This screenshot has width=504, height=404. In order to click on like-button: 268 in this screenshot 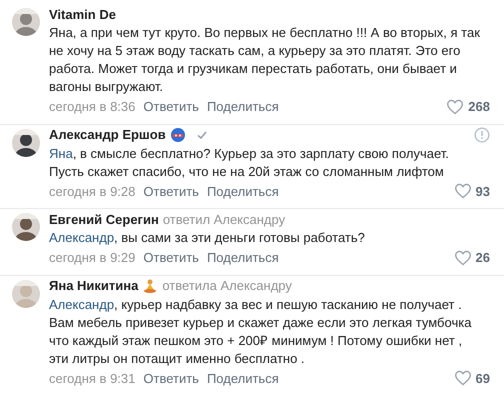, I will do `click(468, 106)`.